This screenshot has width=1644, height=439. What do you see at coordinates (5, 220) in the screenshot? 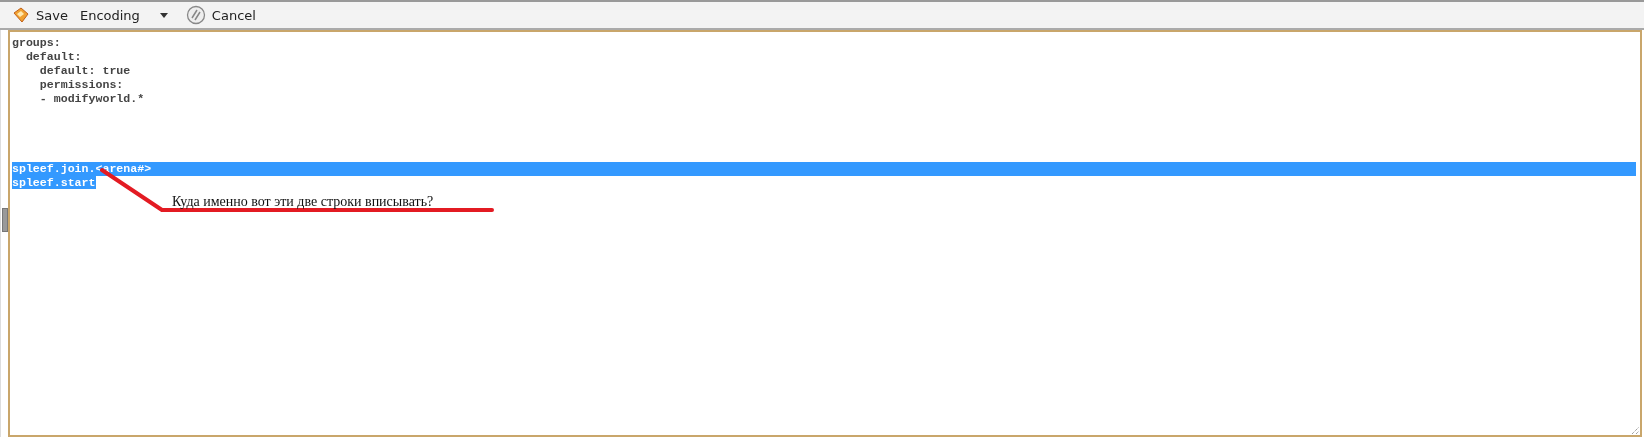
I see `splitter-handle` at bounding box center [5, 220].